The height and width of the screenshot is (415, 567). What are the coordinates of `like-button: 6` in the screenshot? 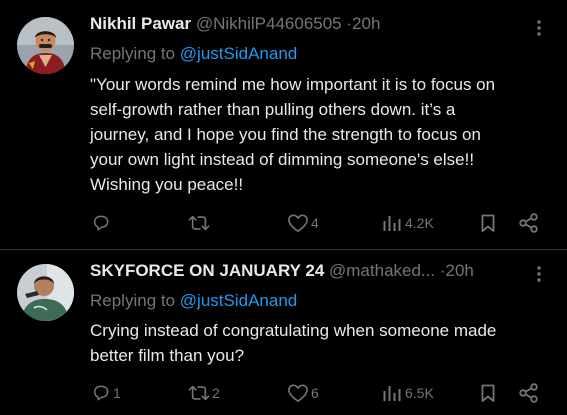 It's located at (303, 393).